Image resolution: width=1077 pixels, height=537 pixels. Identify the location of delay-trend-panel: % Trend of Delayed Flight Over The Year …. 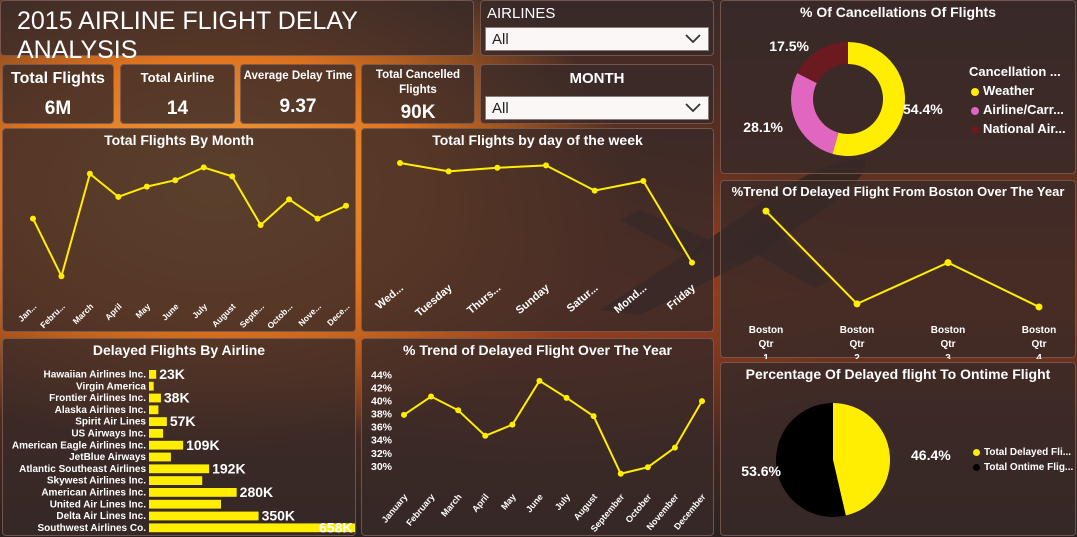
(537, 437).